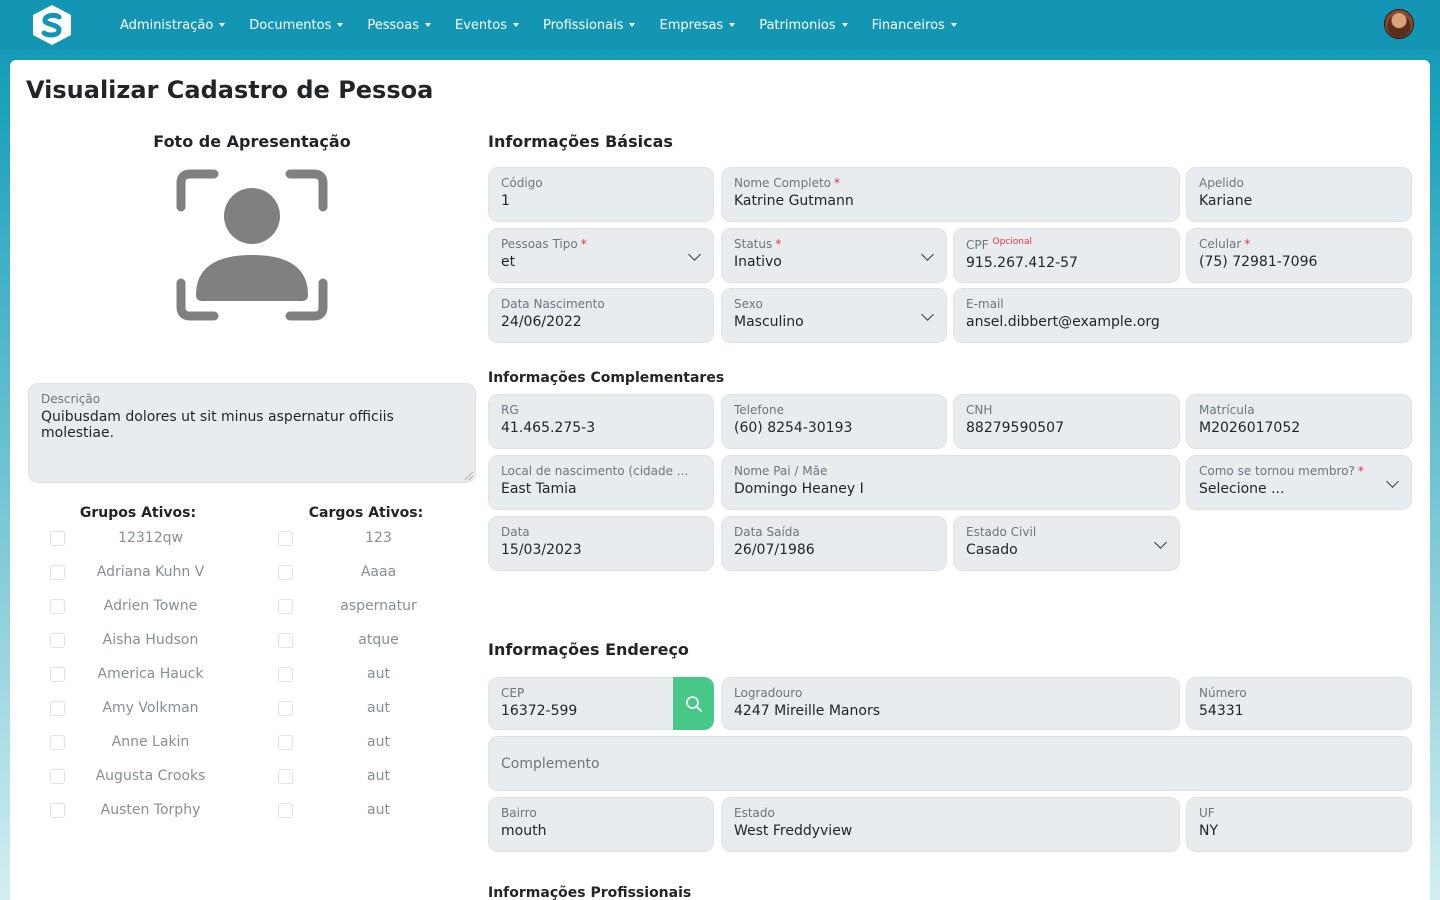 This screenshot has height=900, width=1440. I want to click on nav-administracao: Administração, so click(173, 25).